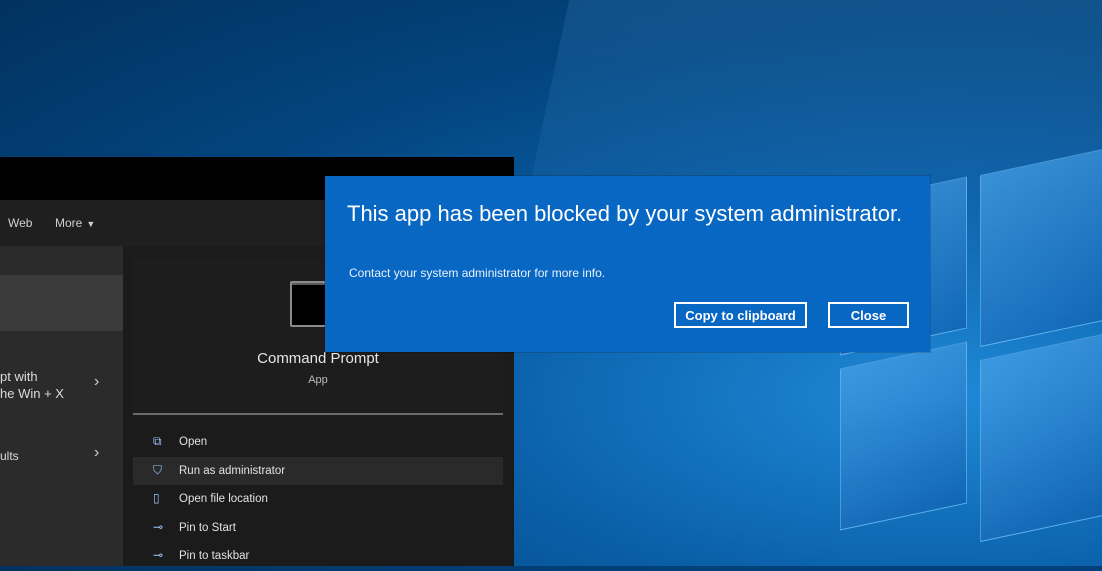 This screenshot has width=1102, height=571. I want to click on action-label: Pin to Start, so click(207, 527).